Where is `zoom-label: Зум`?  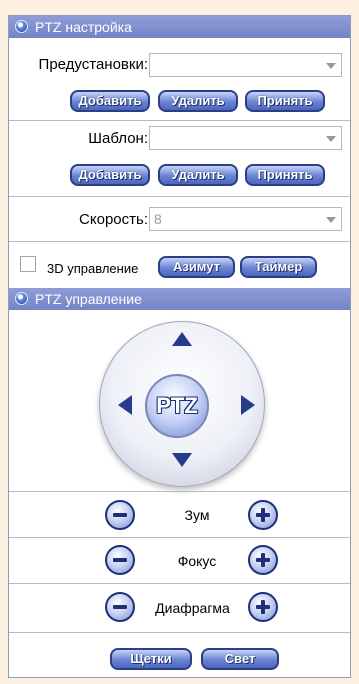
zoom-label: Зум is located at coordinates (197, 515).